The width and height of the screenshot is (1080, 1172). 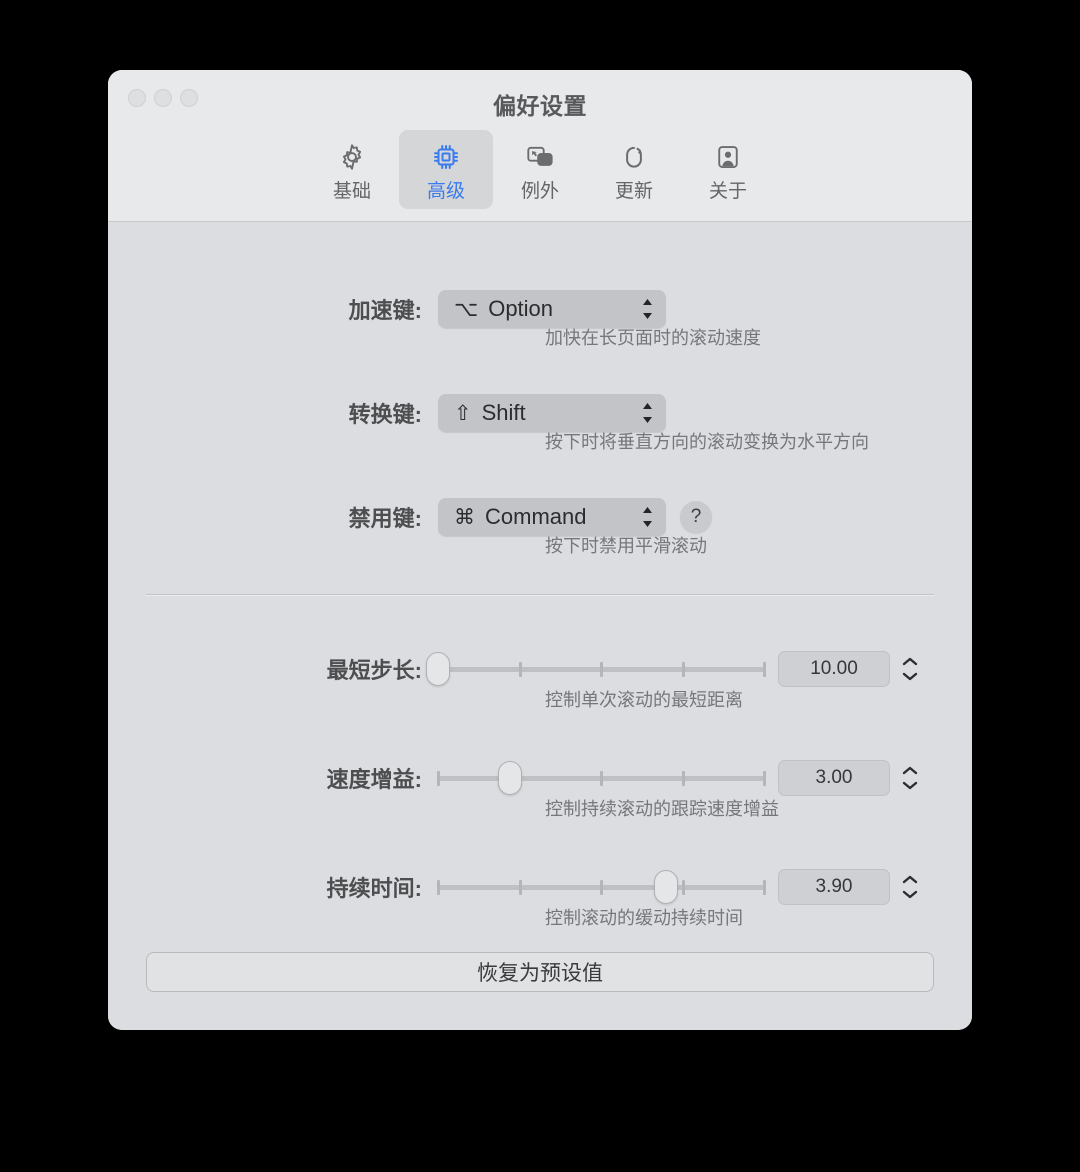 I want to click on min-step-hint: 控制单次滚动的最短距离, so click(x=644, y=700).